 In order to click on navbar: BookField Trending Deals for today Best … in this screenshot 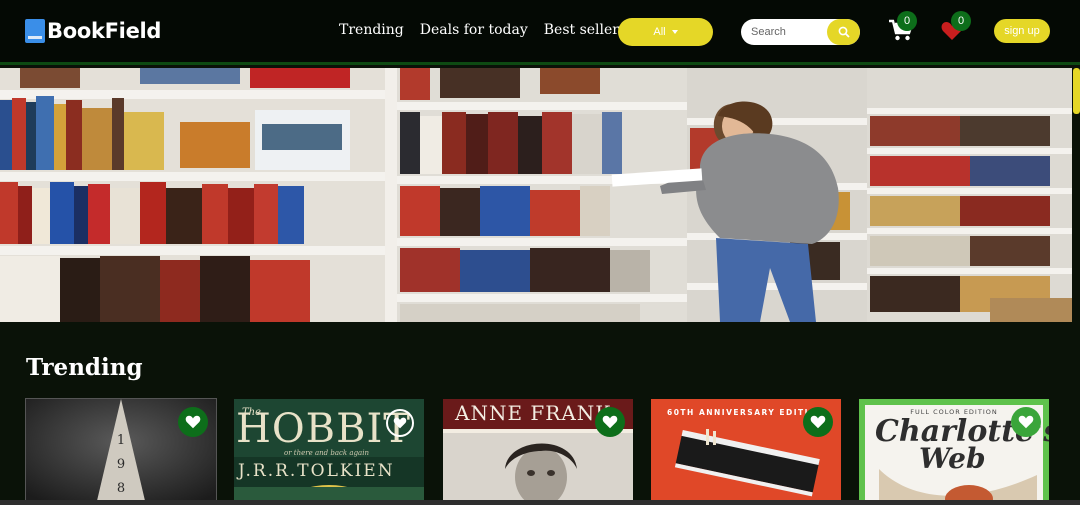, I will do `click(540, 32)`.